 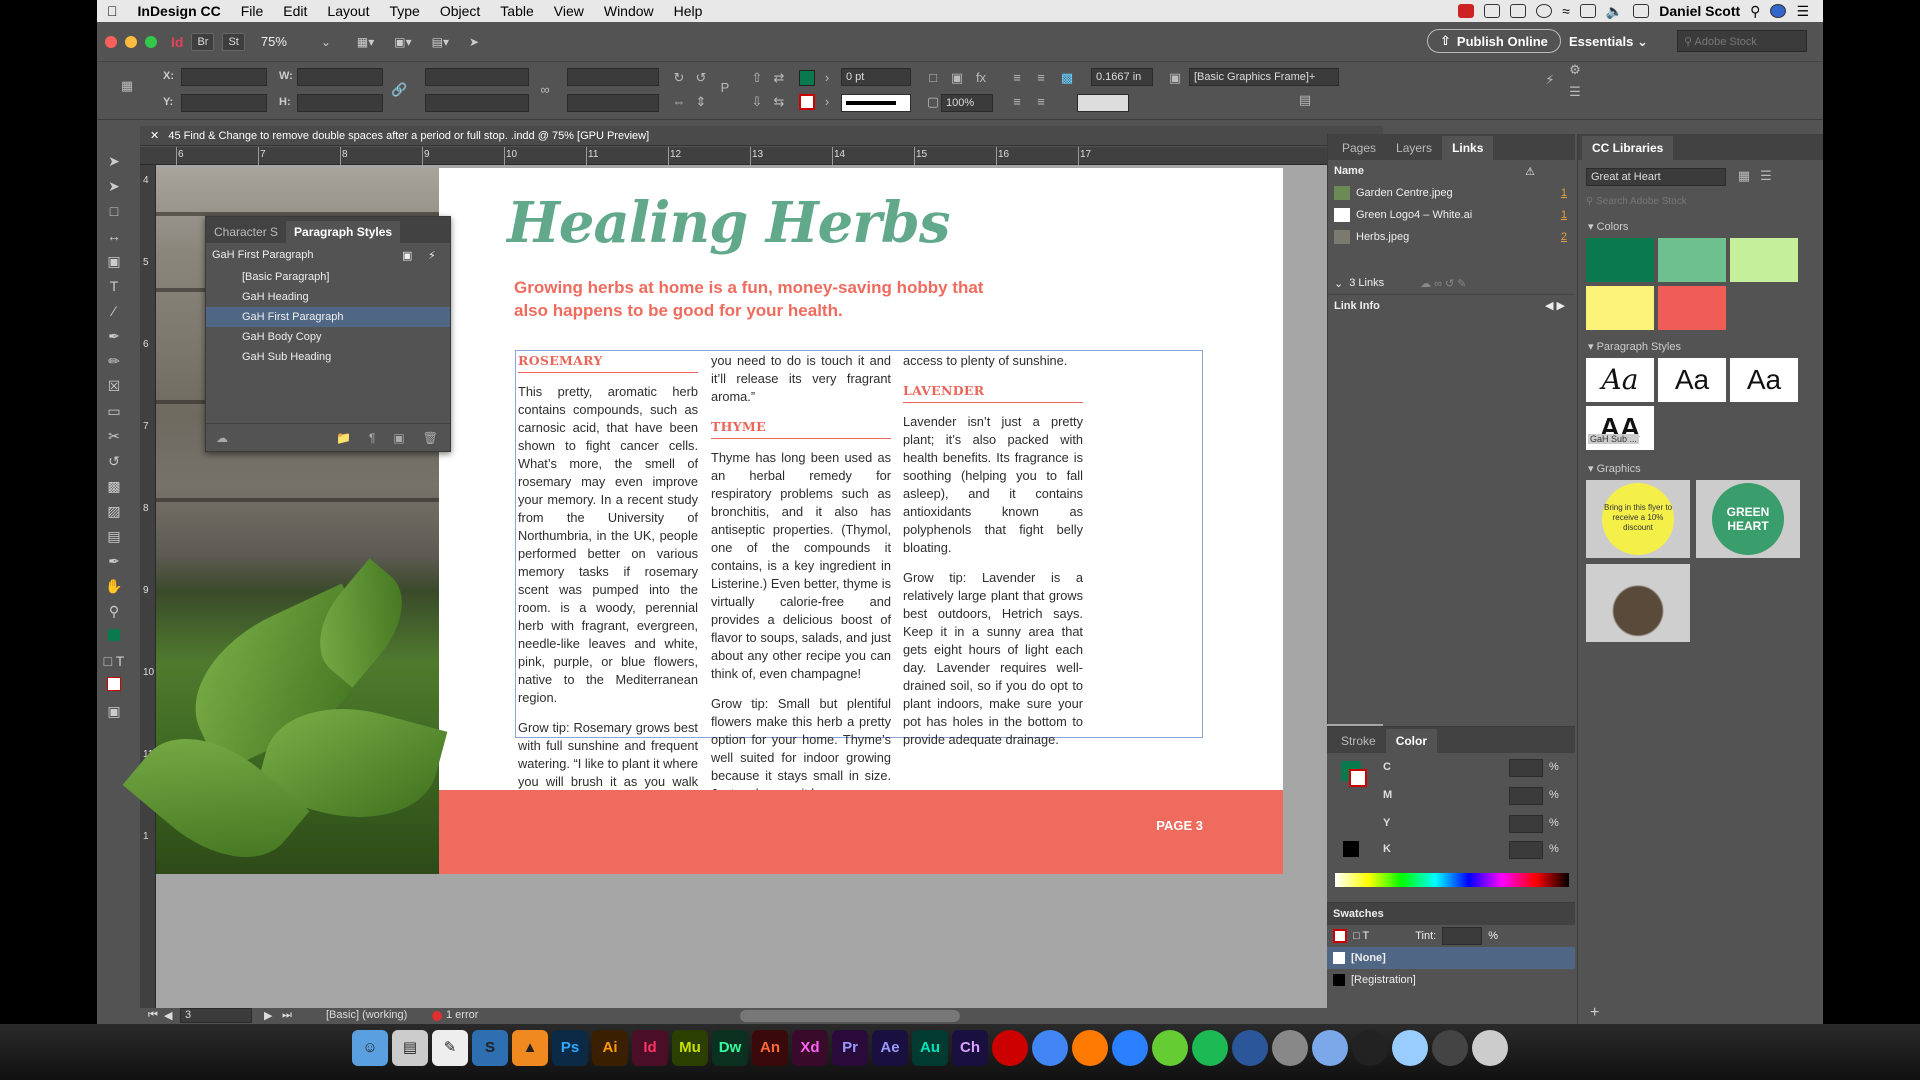 What do you see at coordinates (1358, 914) in the screenshot?
I see `swatches-title: Swatches` at bounding box center [1358, 914].